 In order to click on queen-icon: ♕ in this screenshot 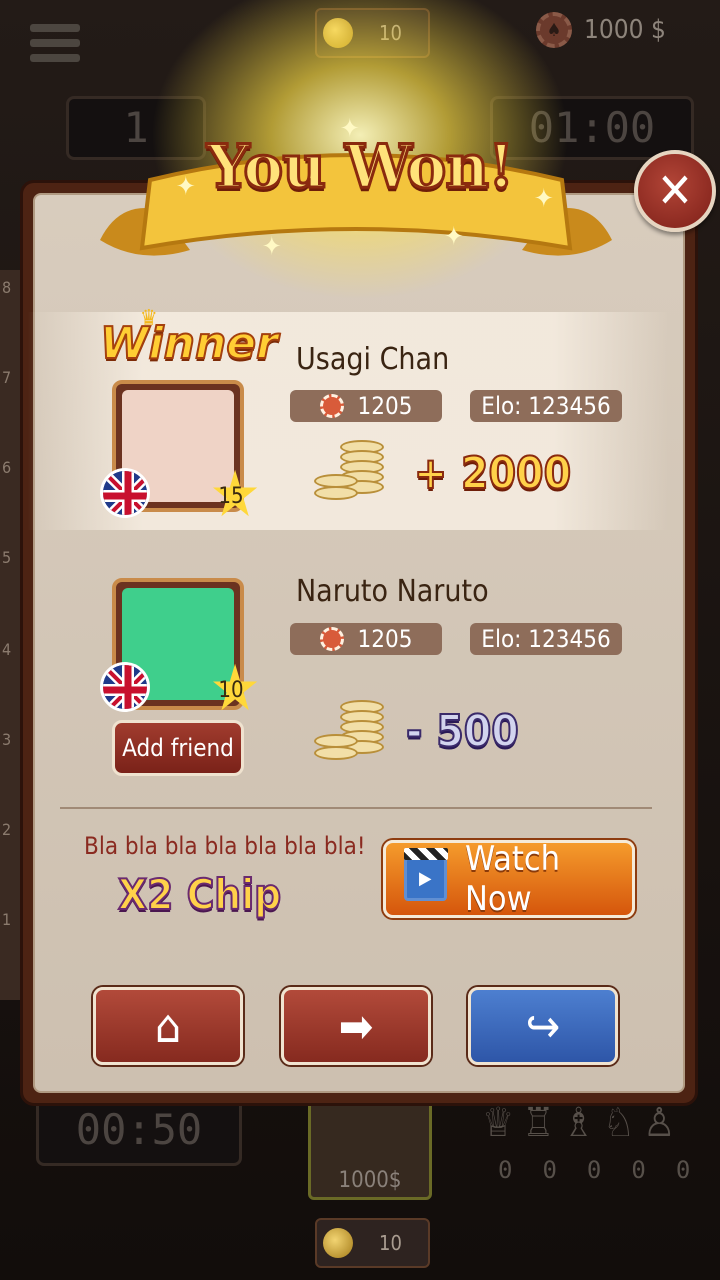, I will do `click(498, 1123)`.